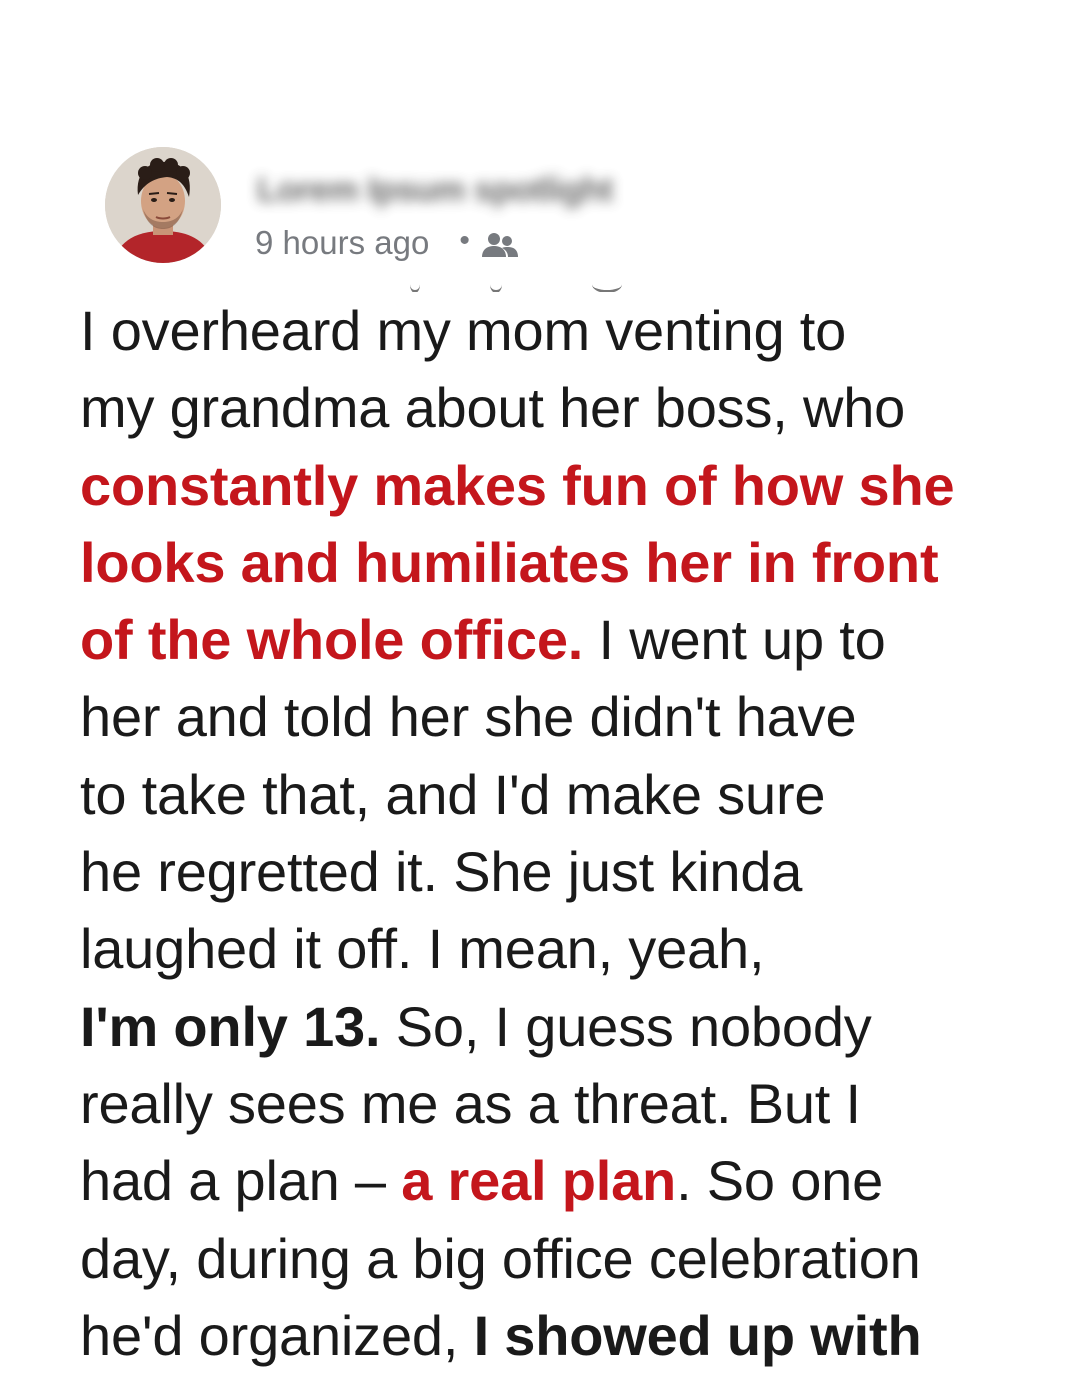 This screenshot has height=1374, width=1080. Describe the element at coordinates (230, 1026) in the screenshot. I see `highlight-bold-text: I'm only 13.` at that location.